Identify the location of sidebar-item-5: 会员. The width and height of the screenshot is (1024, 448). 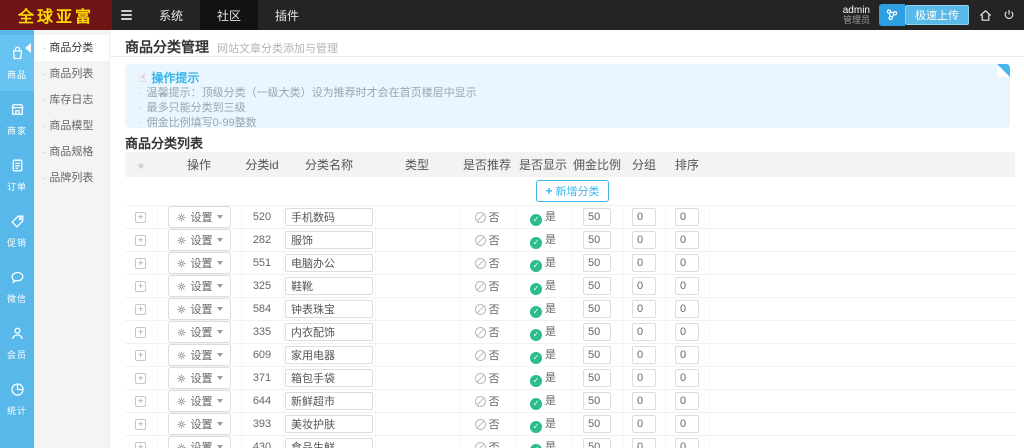
(17, 343).